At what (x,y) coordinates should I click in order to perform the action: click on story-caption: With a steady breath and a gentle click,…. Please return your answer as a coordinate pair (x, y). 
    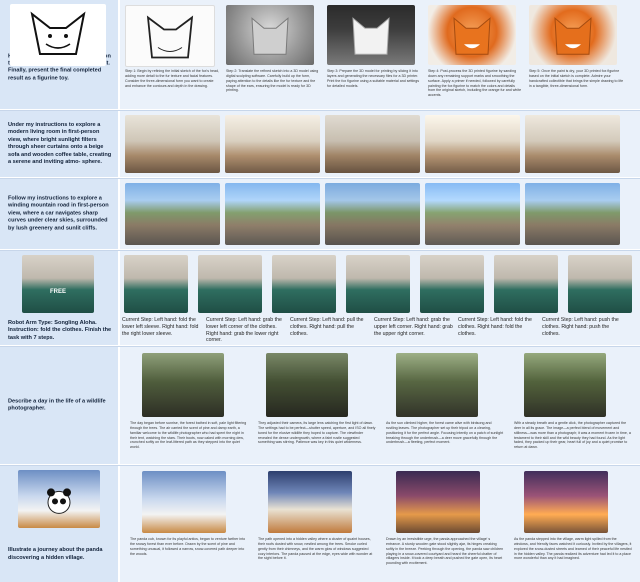
    Looking at the image, I should click on (572, 435).